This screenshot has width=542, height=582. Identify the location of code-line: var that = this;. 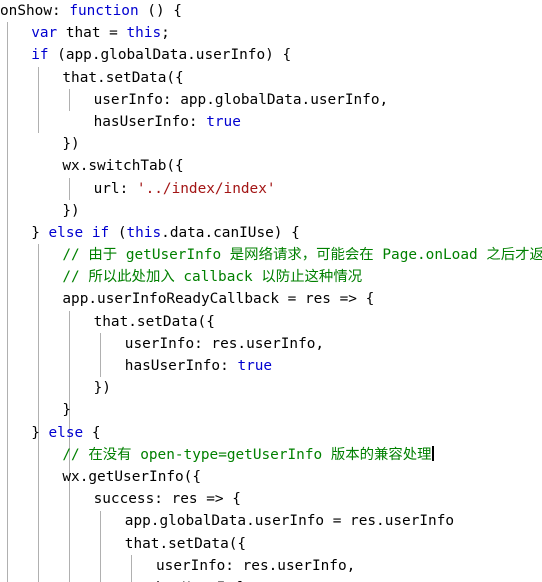
(271, 33).